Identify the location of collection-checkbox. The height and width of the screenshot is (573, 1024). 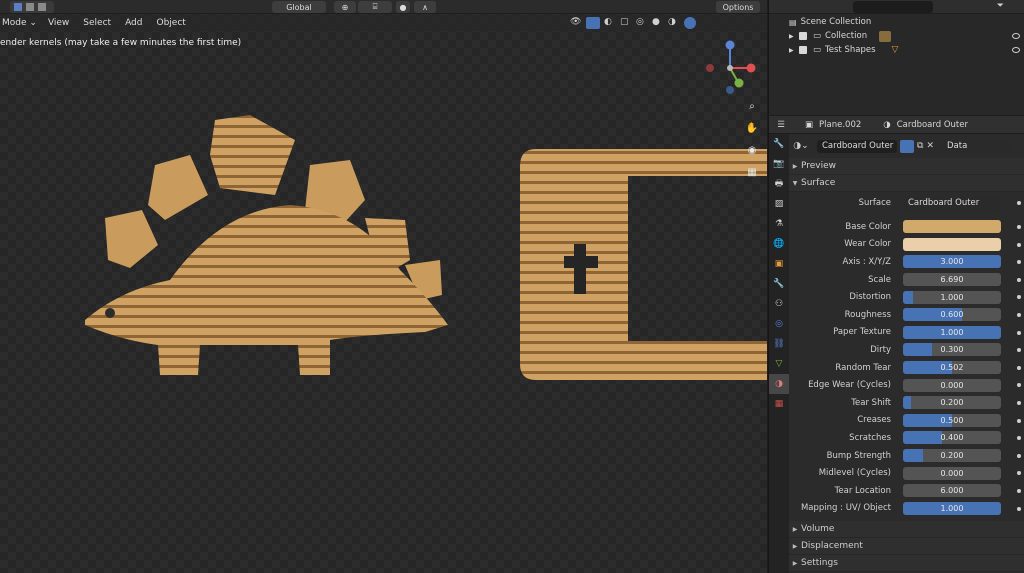
(803, 36).